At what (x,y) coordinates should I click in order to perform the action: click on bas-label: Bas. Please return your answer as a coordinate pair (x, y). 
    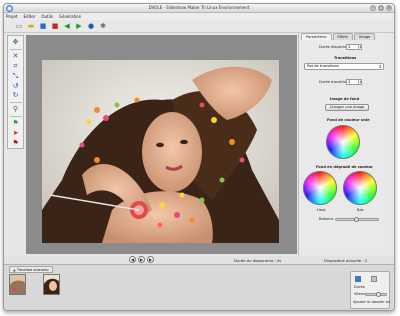
    Looking at the image, I should click on (360, 210).